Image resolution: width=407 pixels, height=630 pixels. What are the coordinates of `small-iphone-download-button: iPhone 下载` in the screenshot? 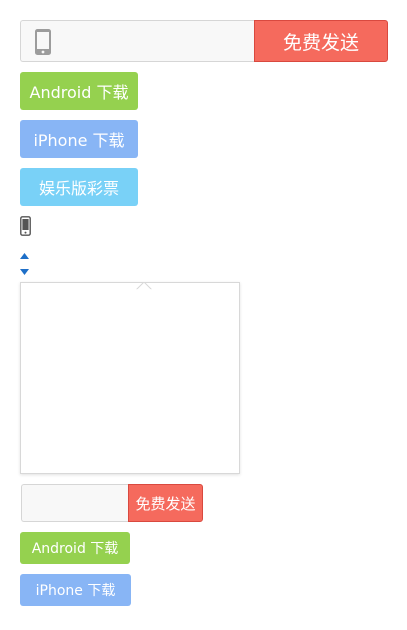 It's located at (75, 590).